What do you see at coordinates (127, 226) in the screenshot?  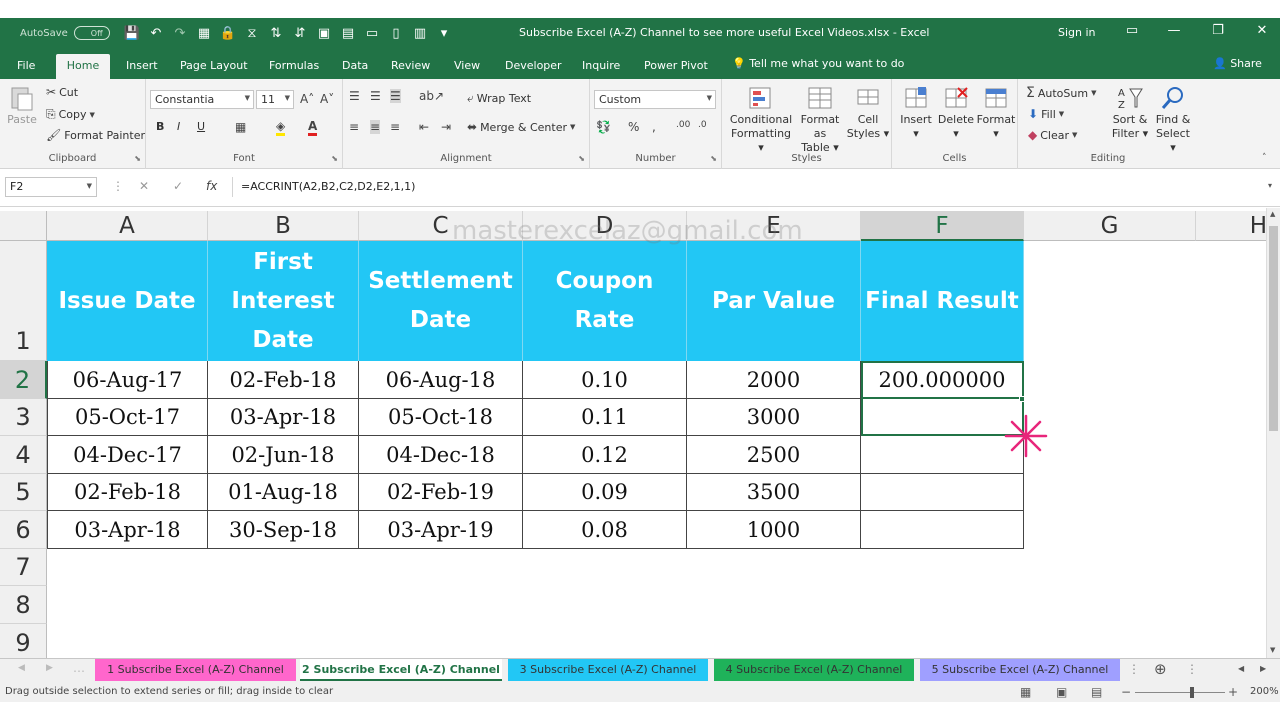 I see `column-header-a: A` at bounding box center [127, 226].